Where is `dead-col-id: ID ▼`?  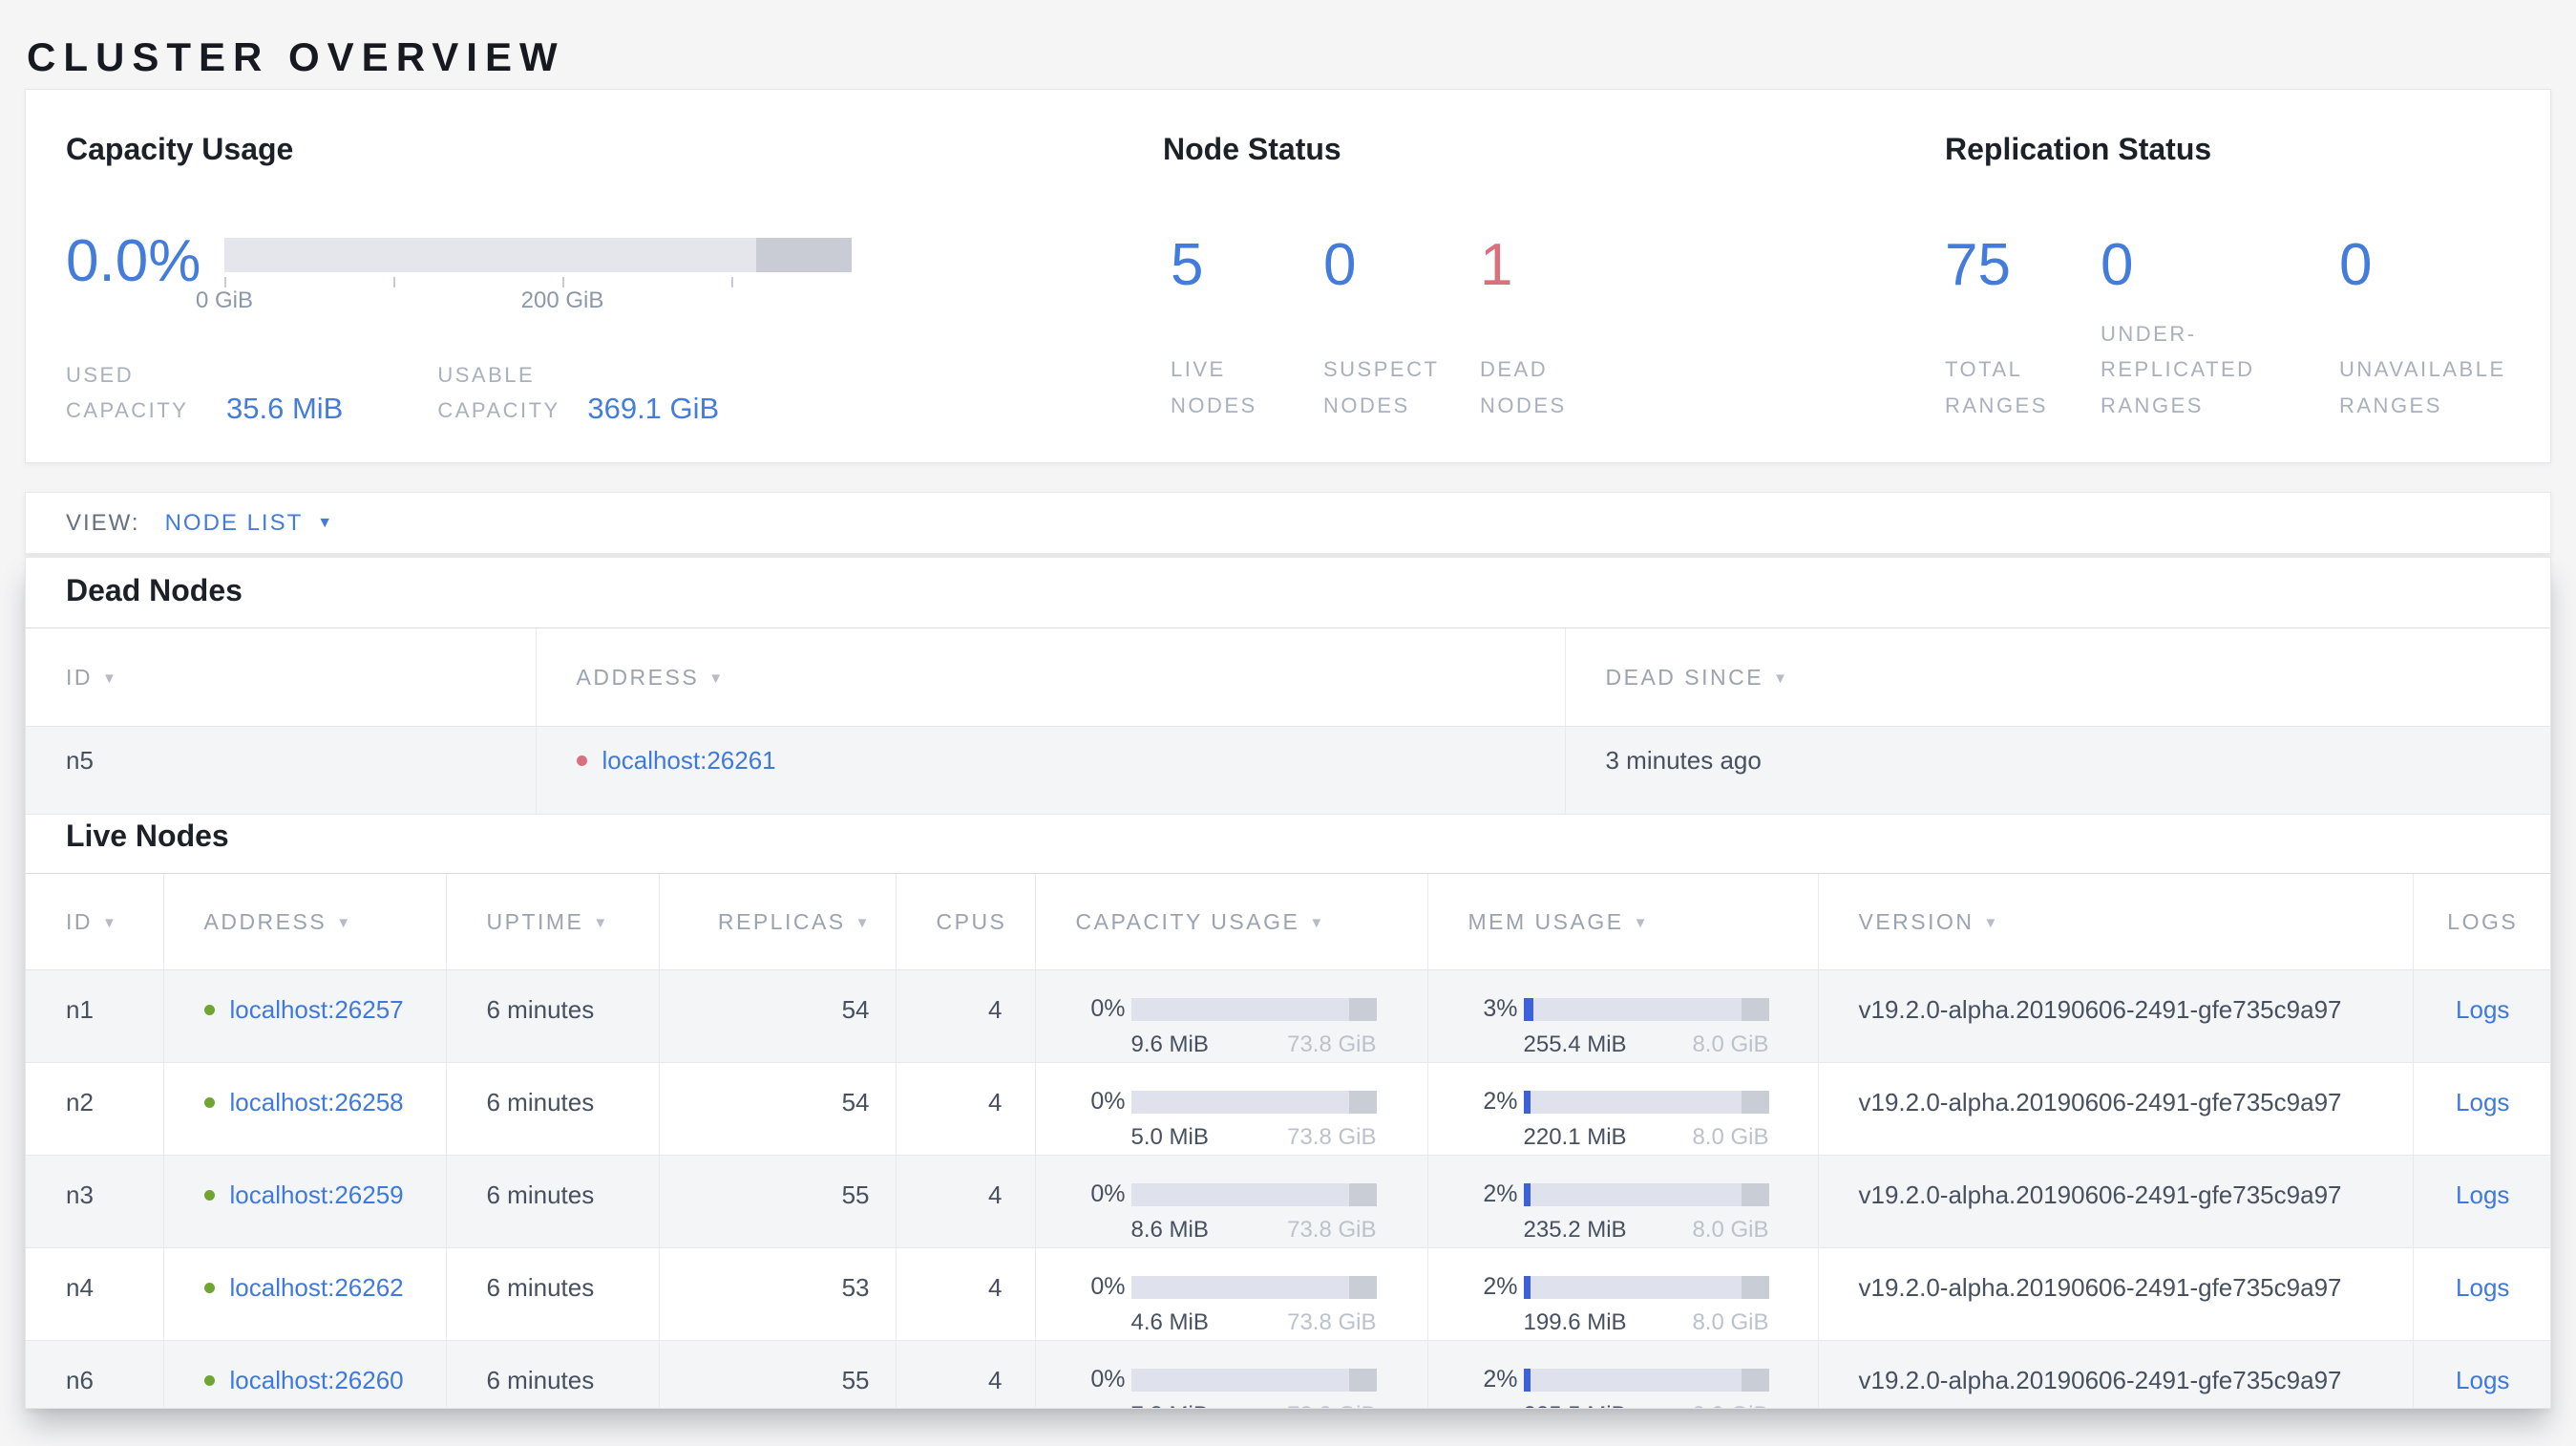
dead-col-id: ID ▼ is located at coordinates (281, 677).